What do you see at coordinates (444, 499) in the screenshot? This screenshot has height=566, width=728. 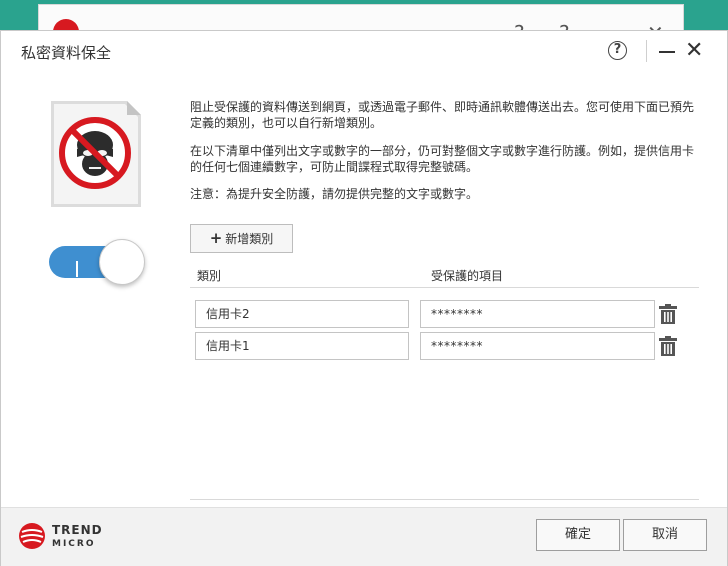 I see `list-bottom-divider` at bounding box center [444, 499].